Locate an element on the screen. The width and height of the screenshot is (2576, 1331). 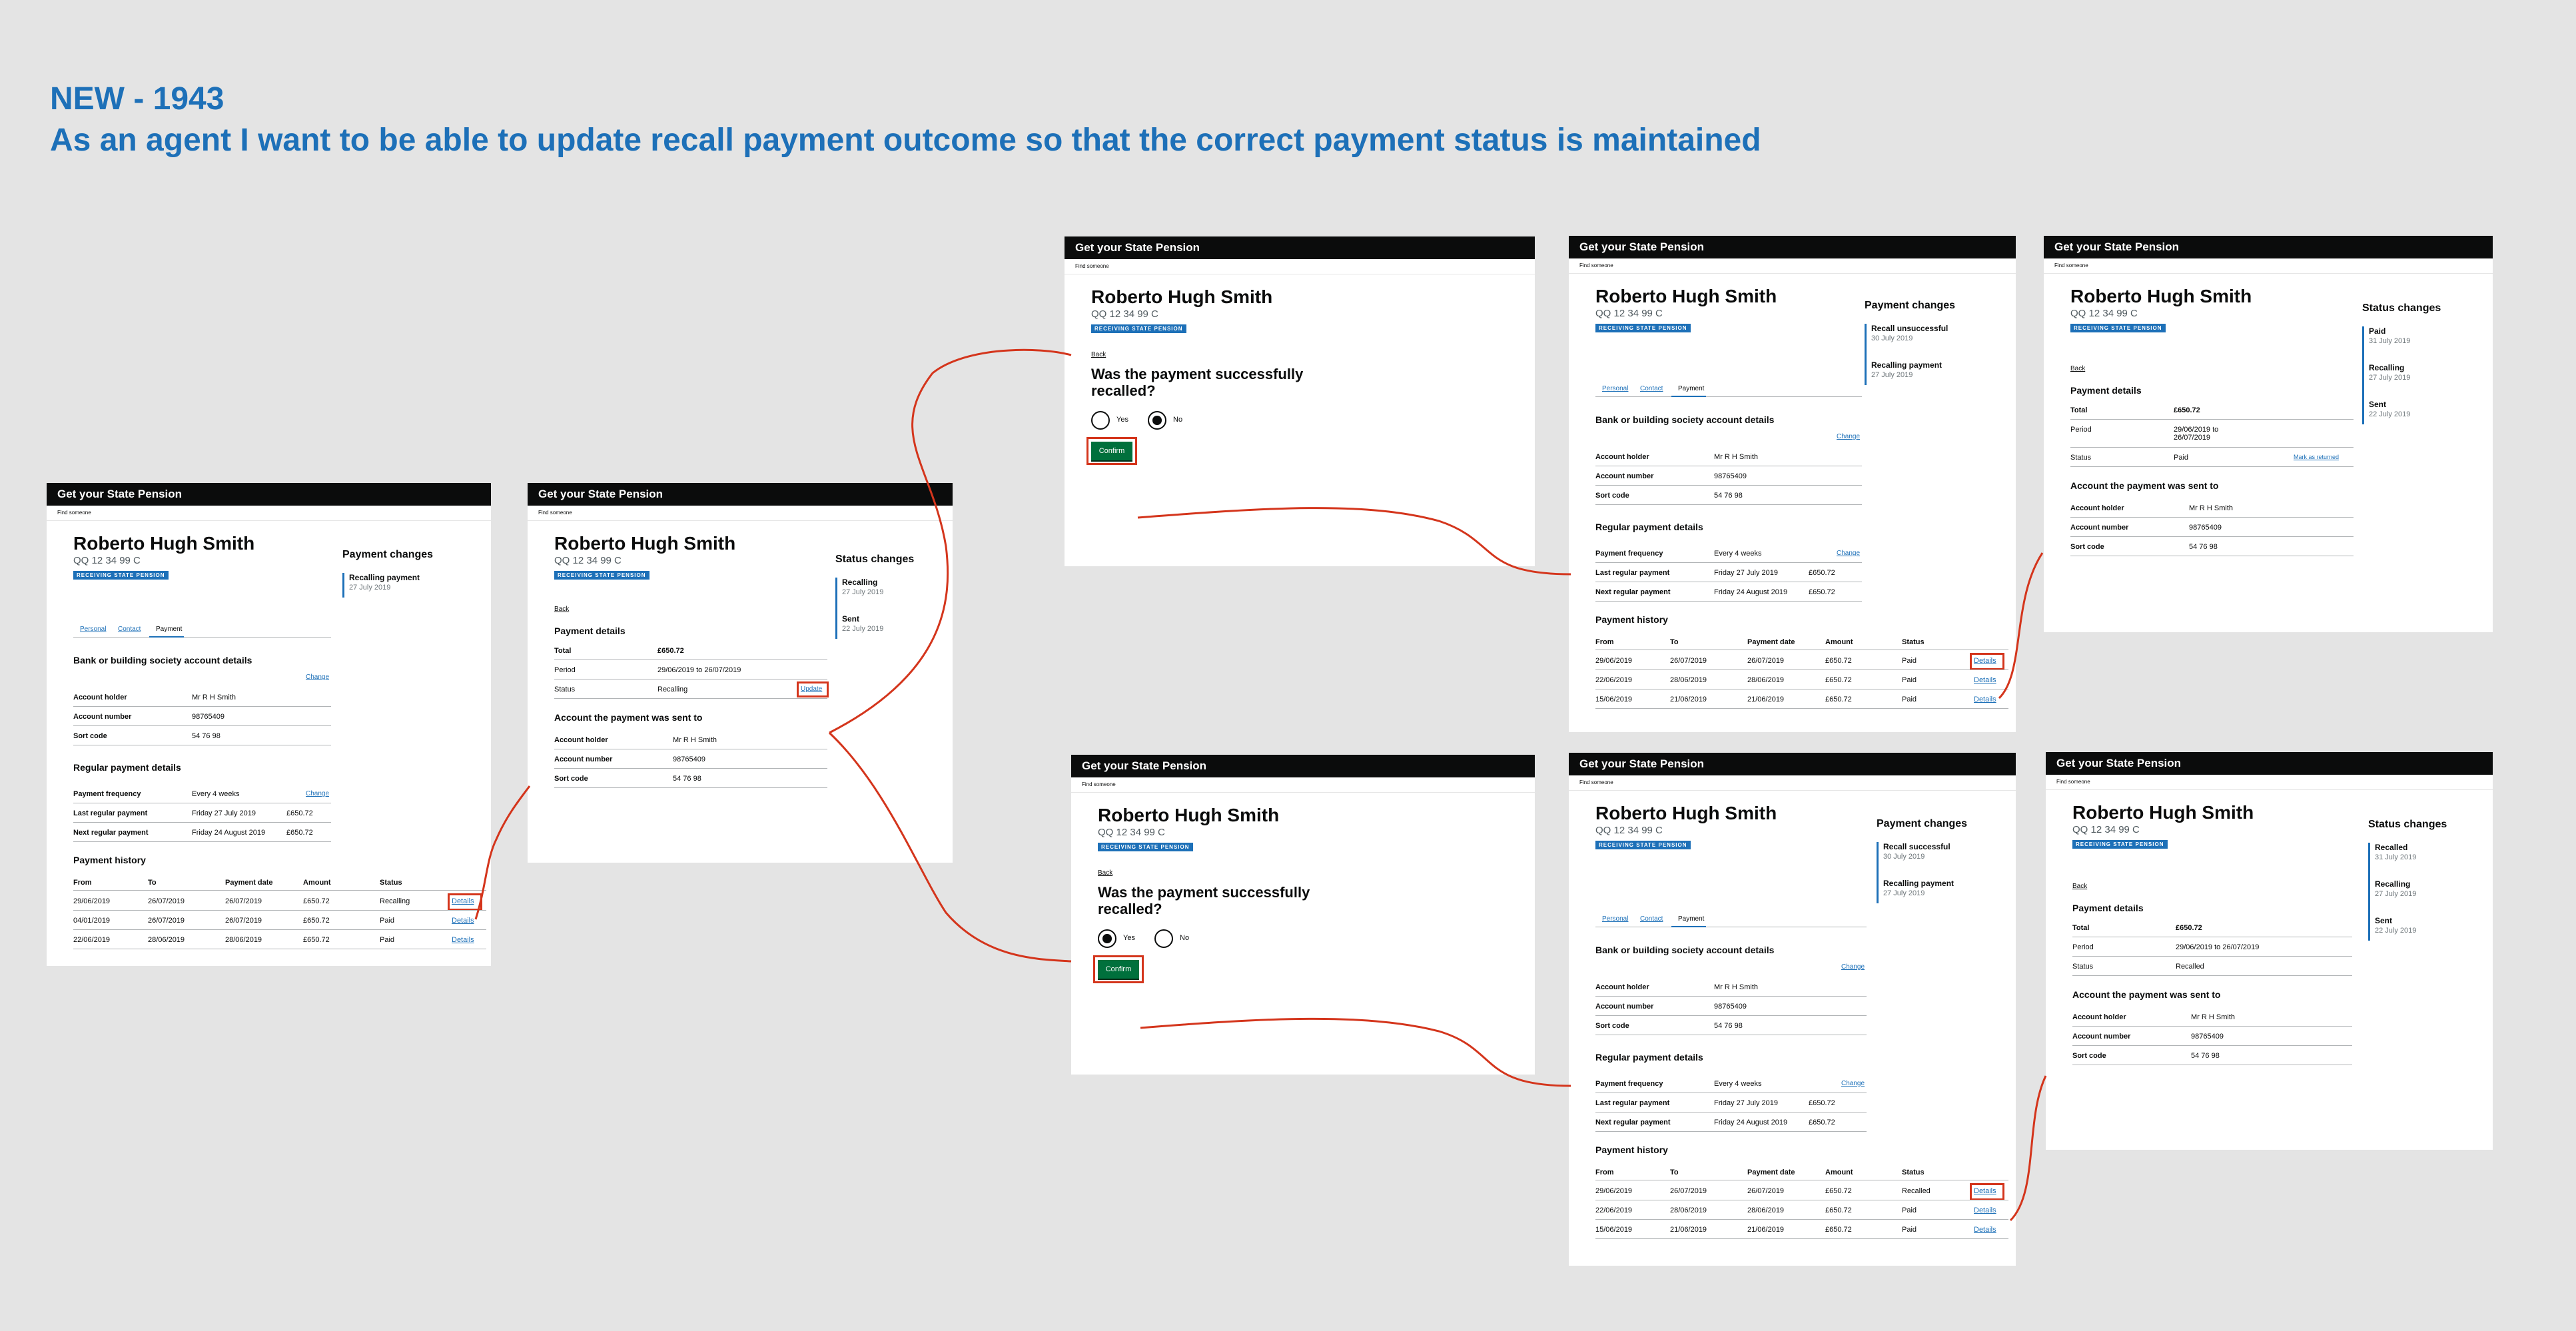
person-name: Roberto Hugh Smith is located at coordinates (1686, 296).